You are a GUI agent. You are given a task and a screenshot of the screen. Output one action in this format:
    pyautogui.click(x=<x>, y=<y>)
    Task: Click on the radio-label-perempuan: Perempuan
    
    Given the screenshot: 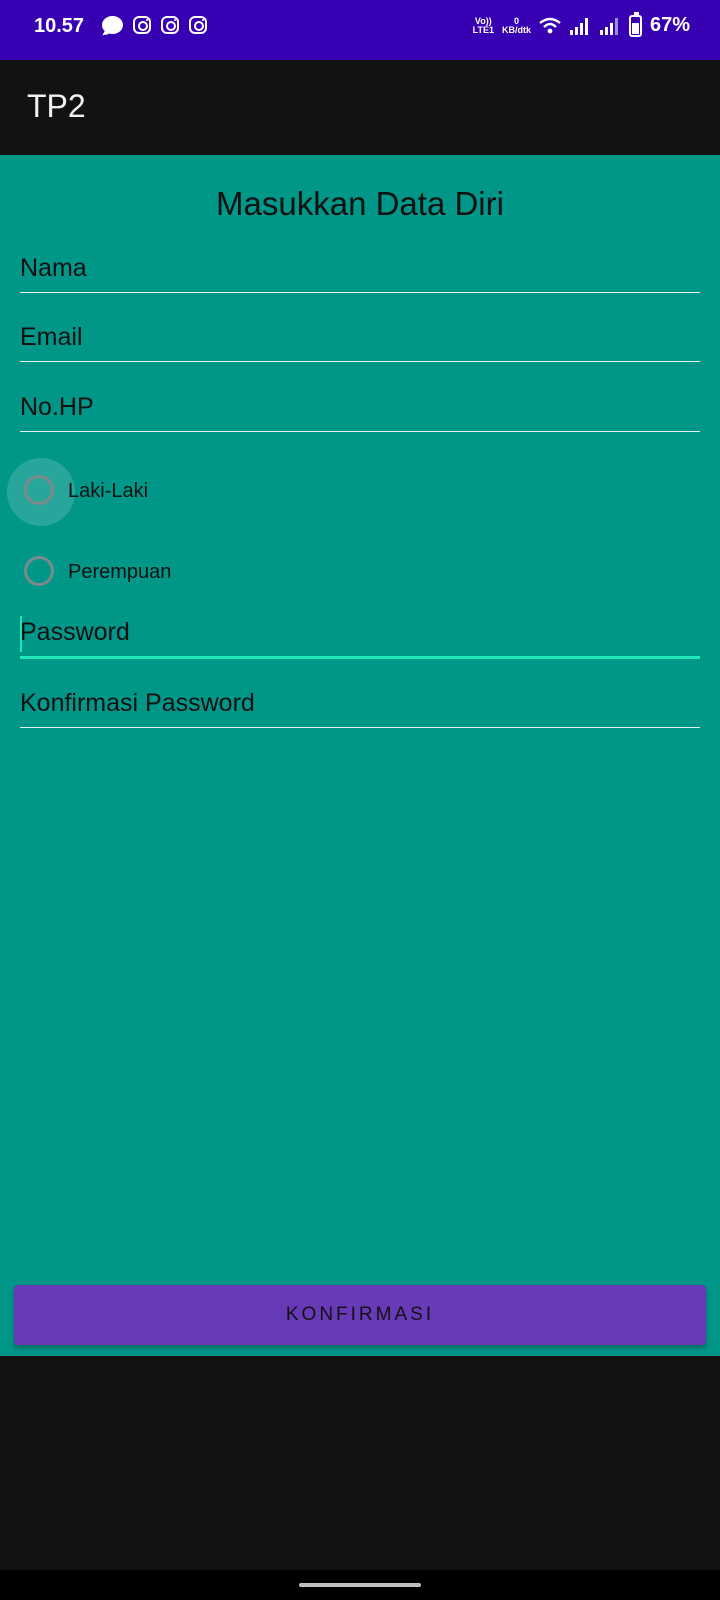 What is the action you would take?
    pyautogui.click(x=120, y=572)
    